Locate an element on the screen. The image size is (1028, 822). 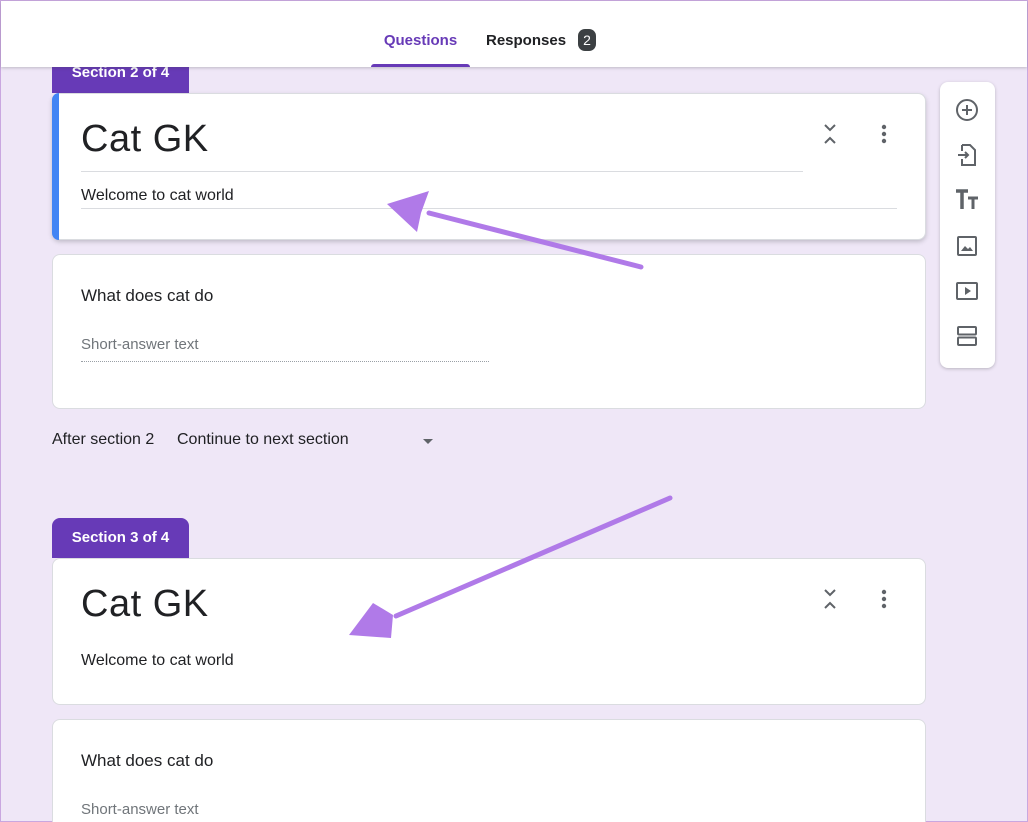
section-3-description: Welcome to cat world is located at coordinates (157, 661).